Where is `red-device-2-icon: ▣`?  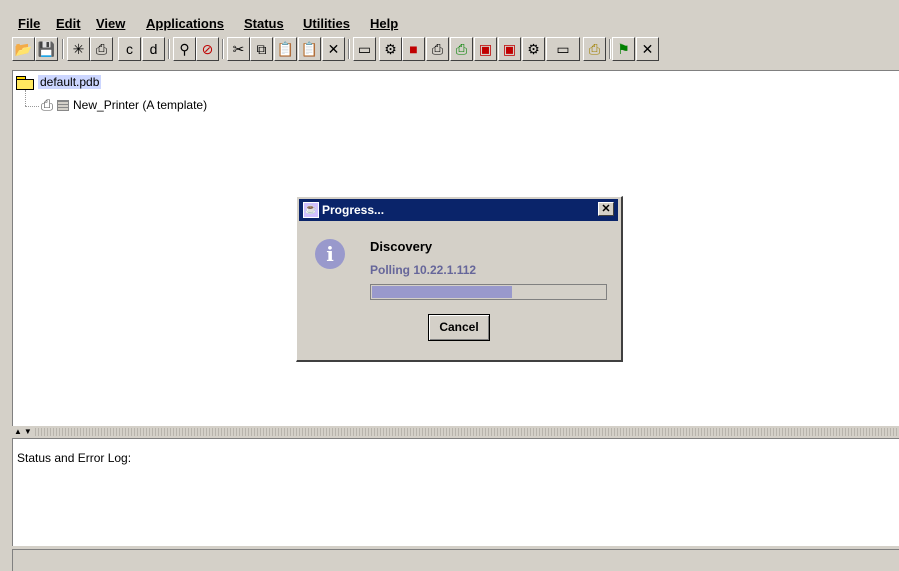
red-device-2-icon: ▣ is located at coordinates (509, 49).